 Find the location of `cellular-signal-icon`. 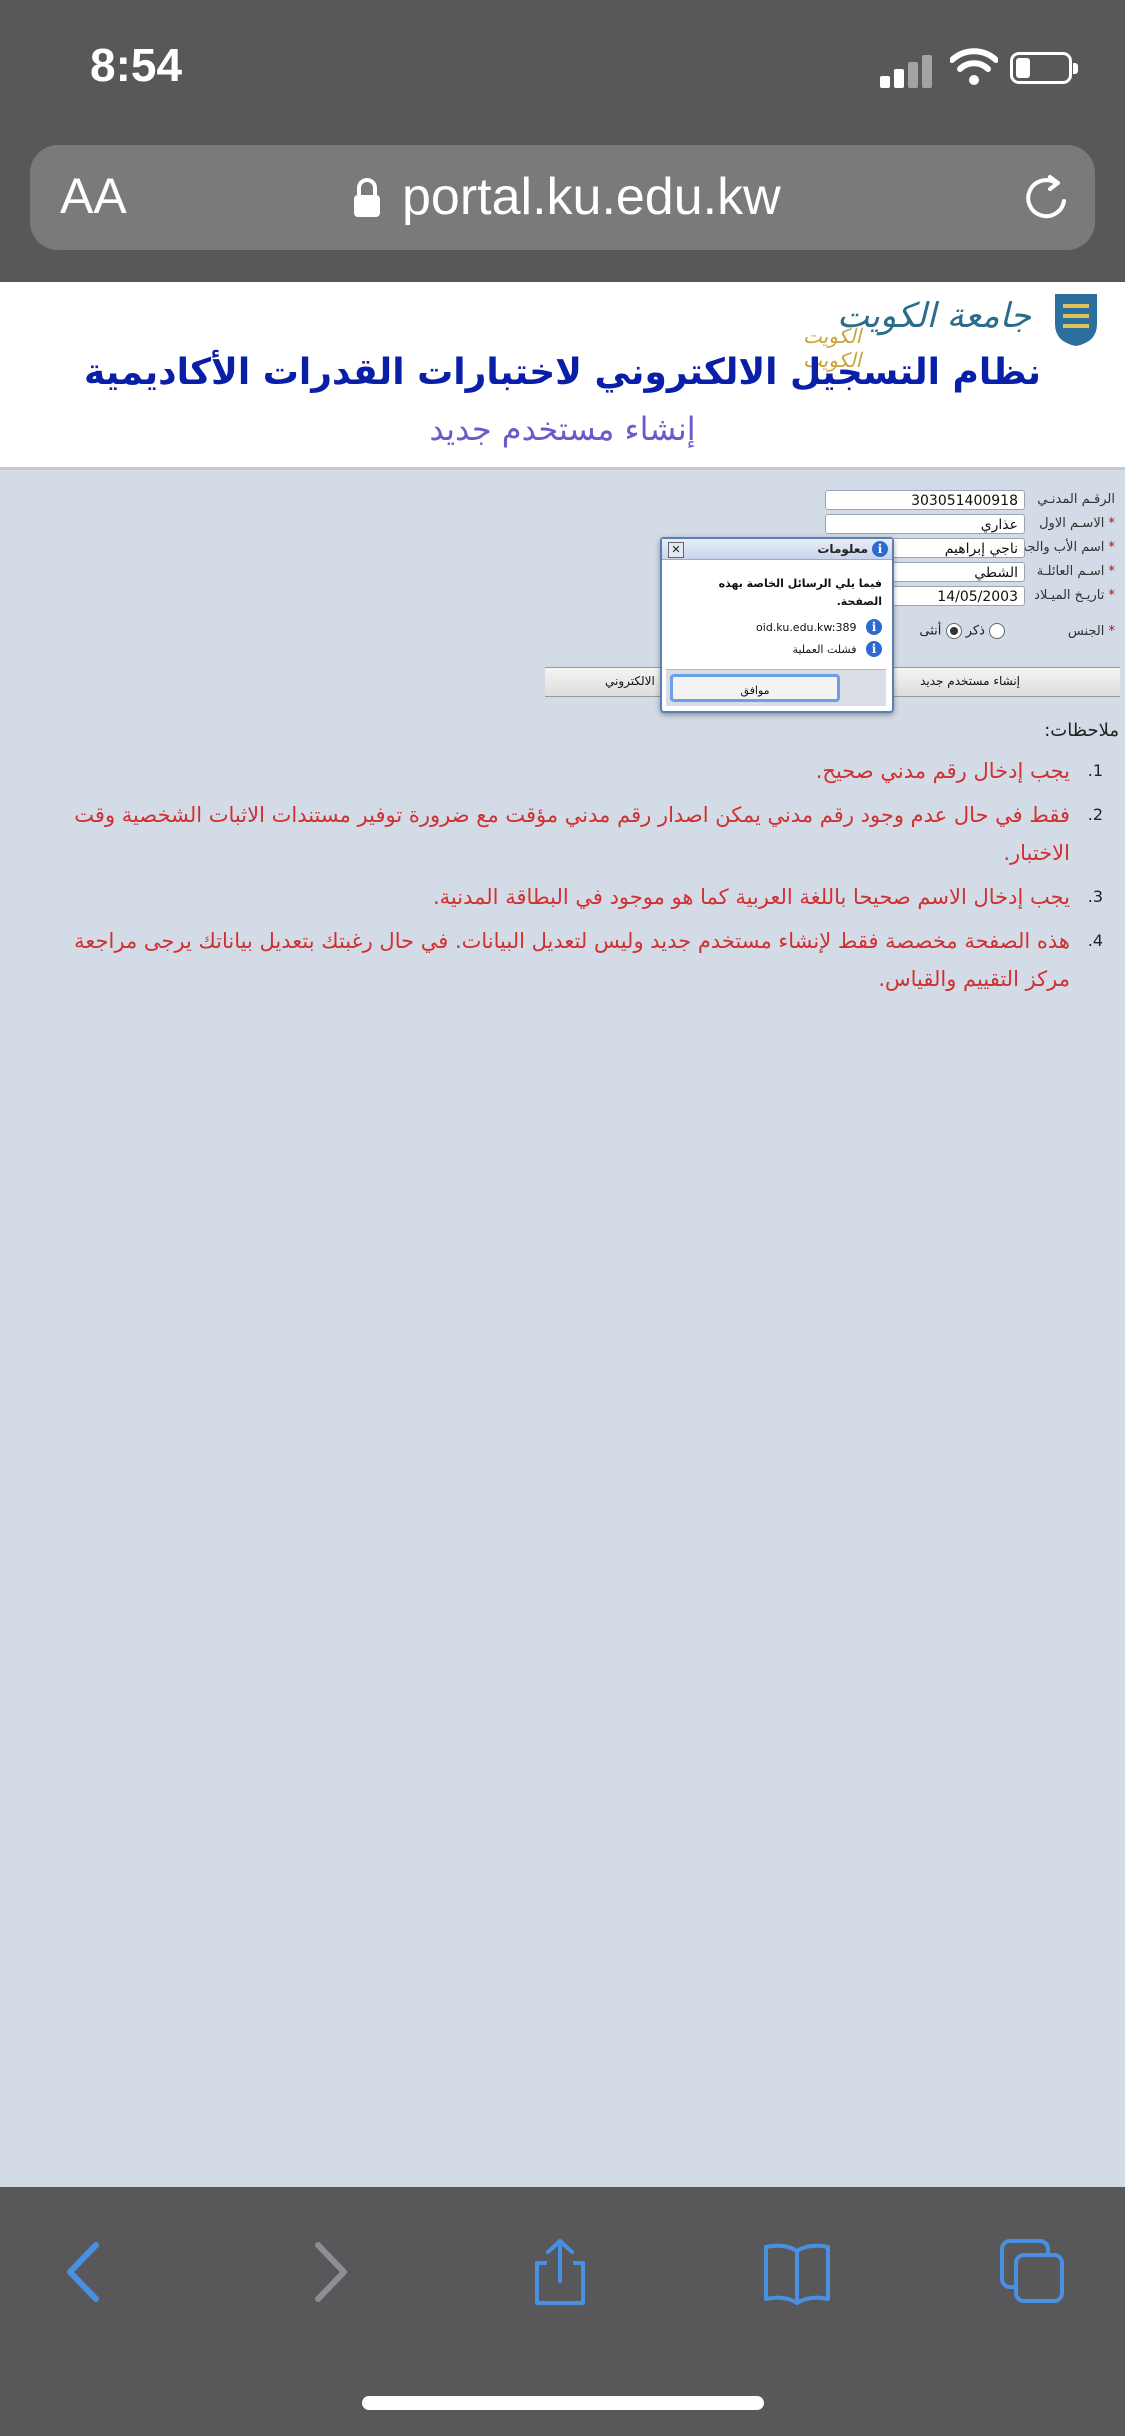

cellular-signal-icon is located at coordinates (908, 70).